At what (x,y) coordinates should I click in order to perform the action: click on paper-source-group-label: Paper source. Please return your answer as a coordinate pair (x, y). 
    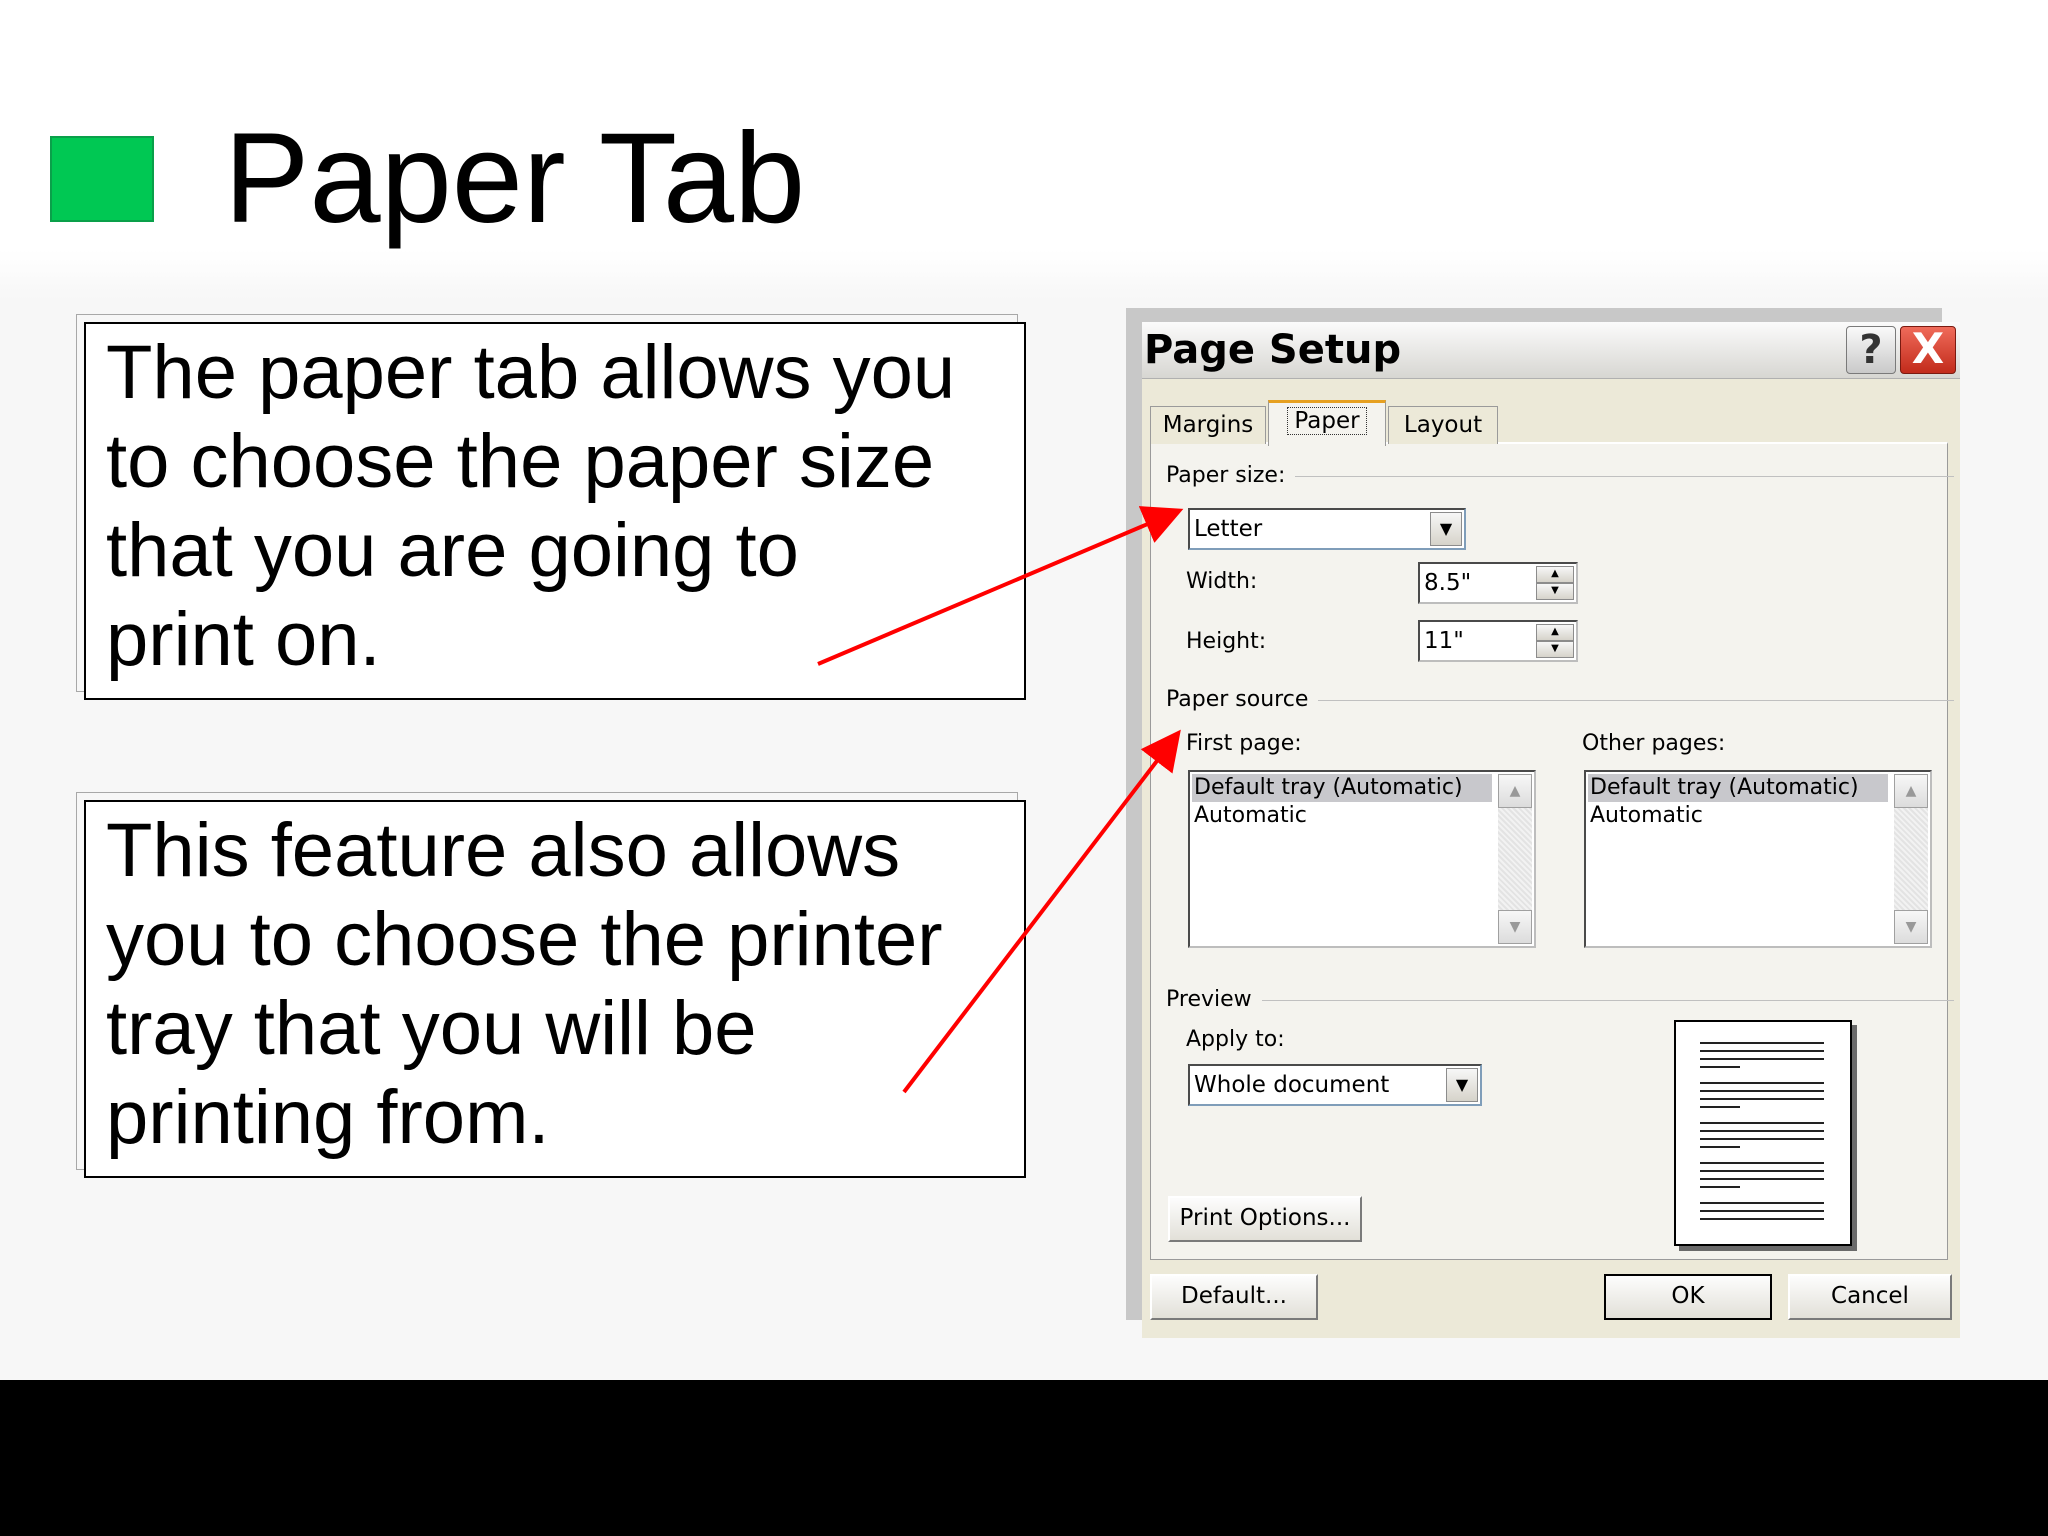
    Looking at the image, I should click on (1242, 700).